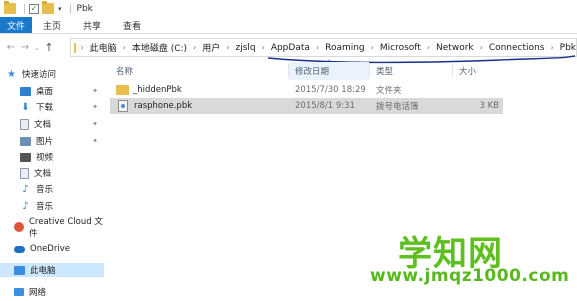 The width and height of the screenshot is (577, 301). Describe the element at coordinates (16, 25) in the screenshot. I see `tab-file: 文件` at that location.